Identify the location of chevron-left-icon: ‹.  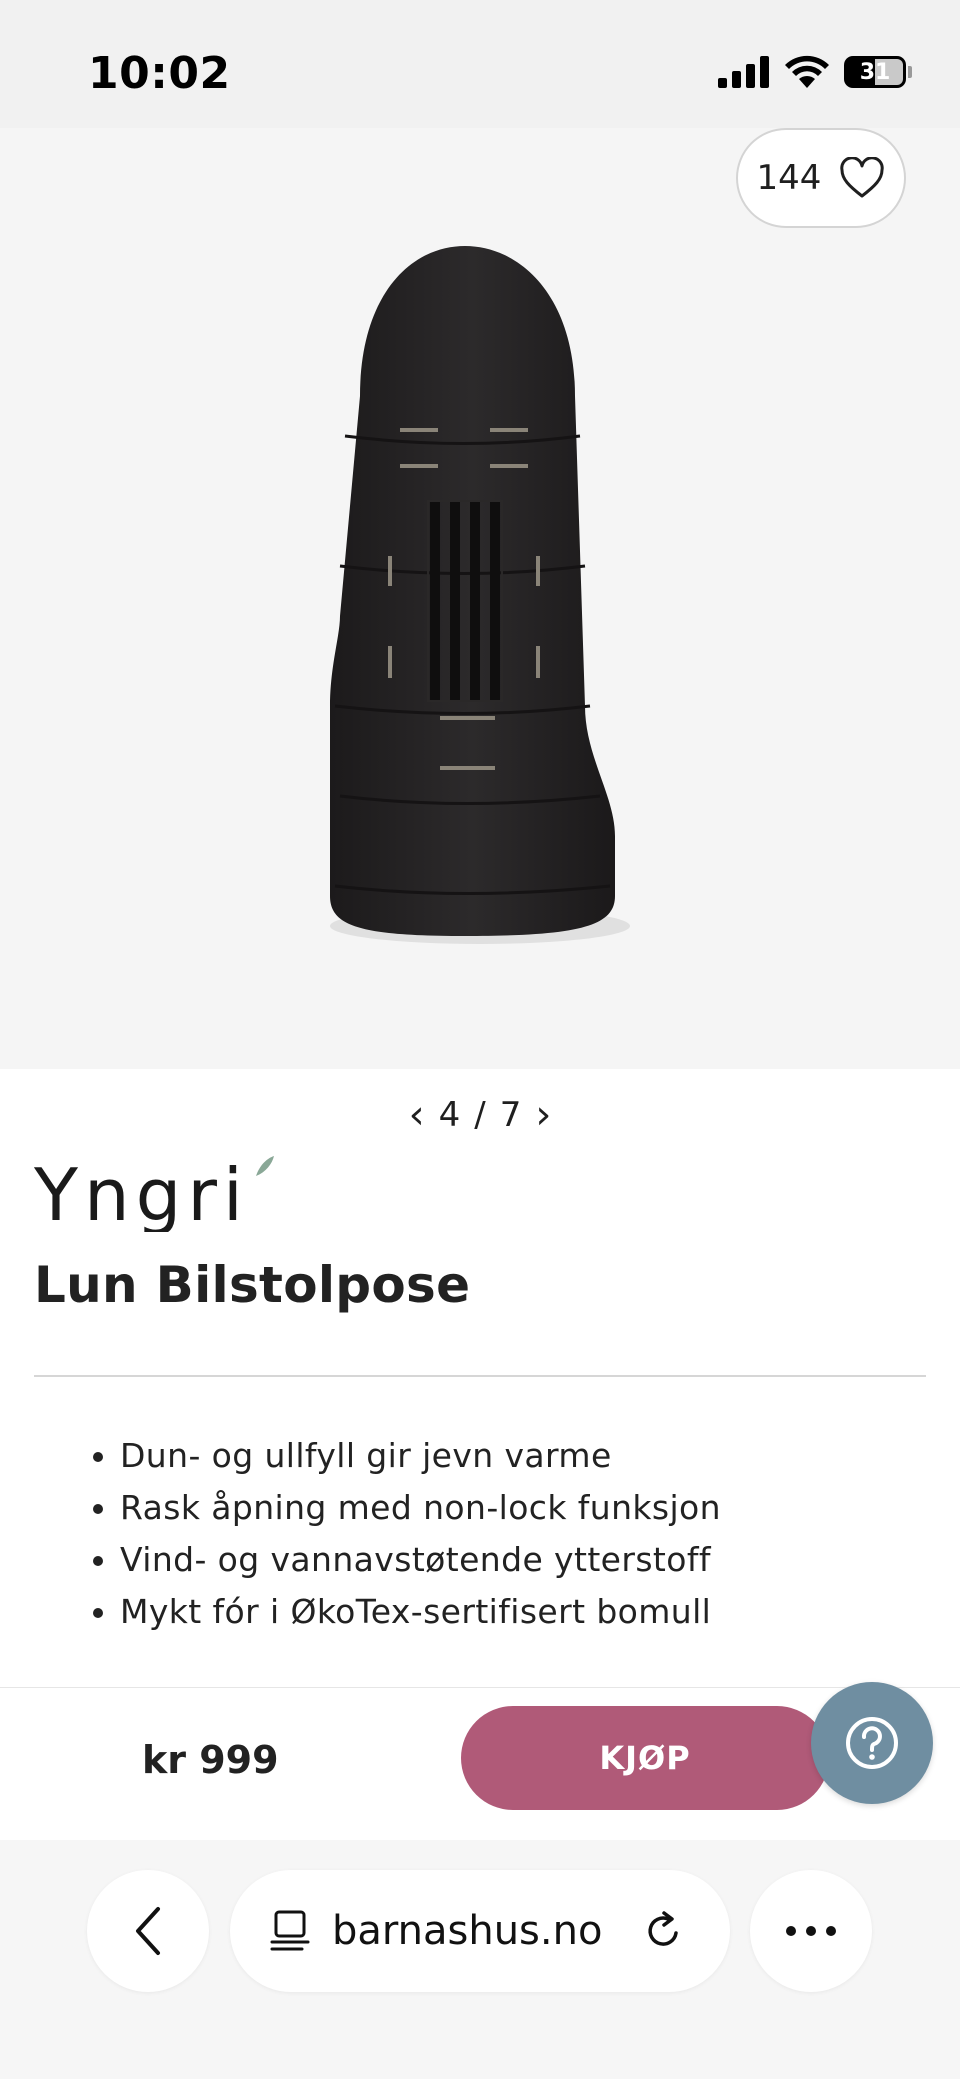
(417, 1115).